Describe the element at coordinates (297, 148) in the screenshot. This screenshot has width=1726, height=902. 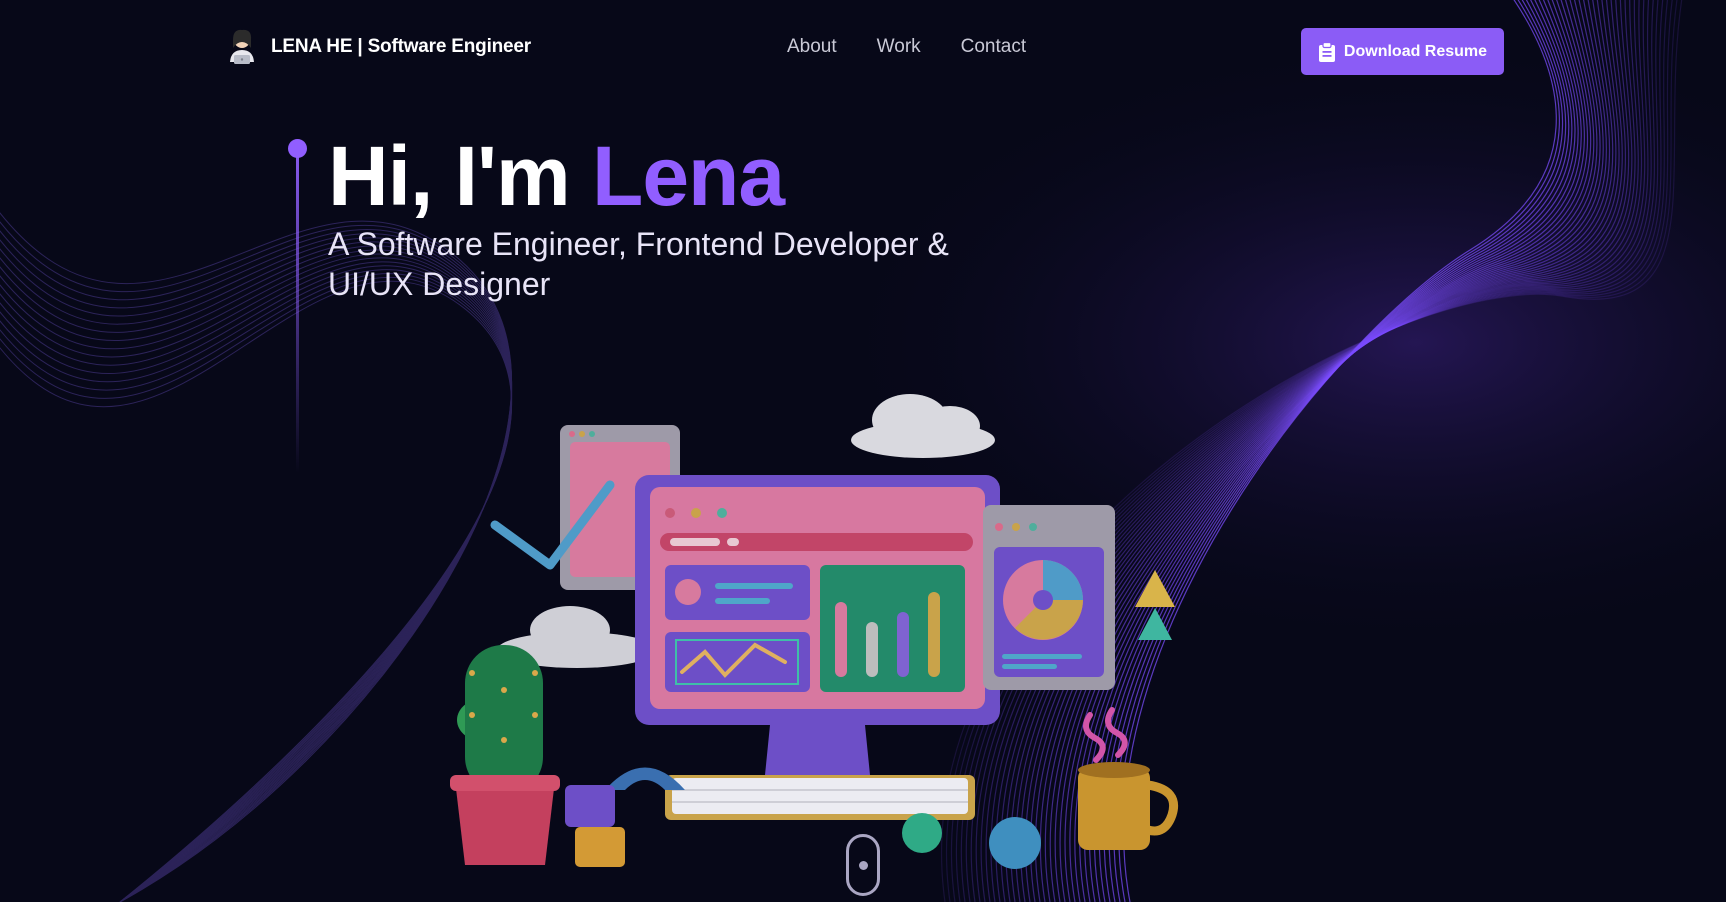
I see `hero-accent-dot` at that location.